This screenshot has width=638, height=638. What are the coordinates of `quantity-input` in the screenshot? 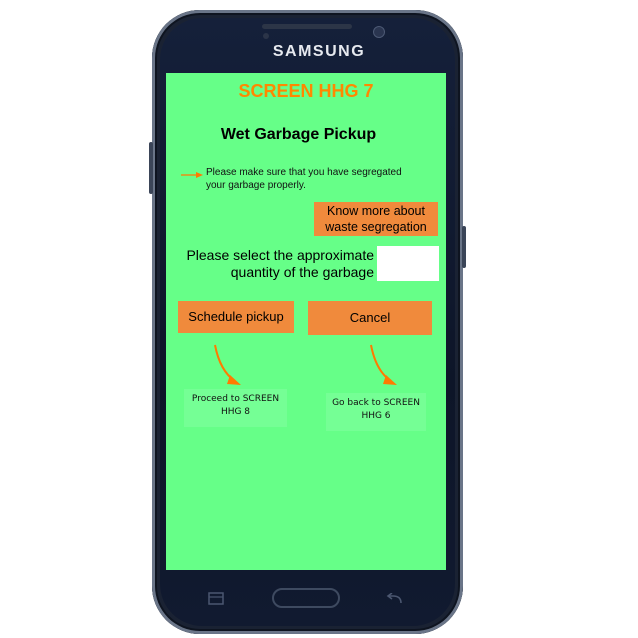 It's located at (408, 263).